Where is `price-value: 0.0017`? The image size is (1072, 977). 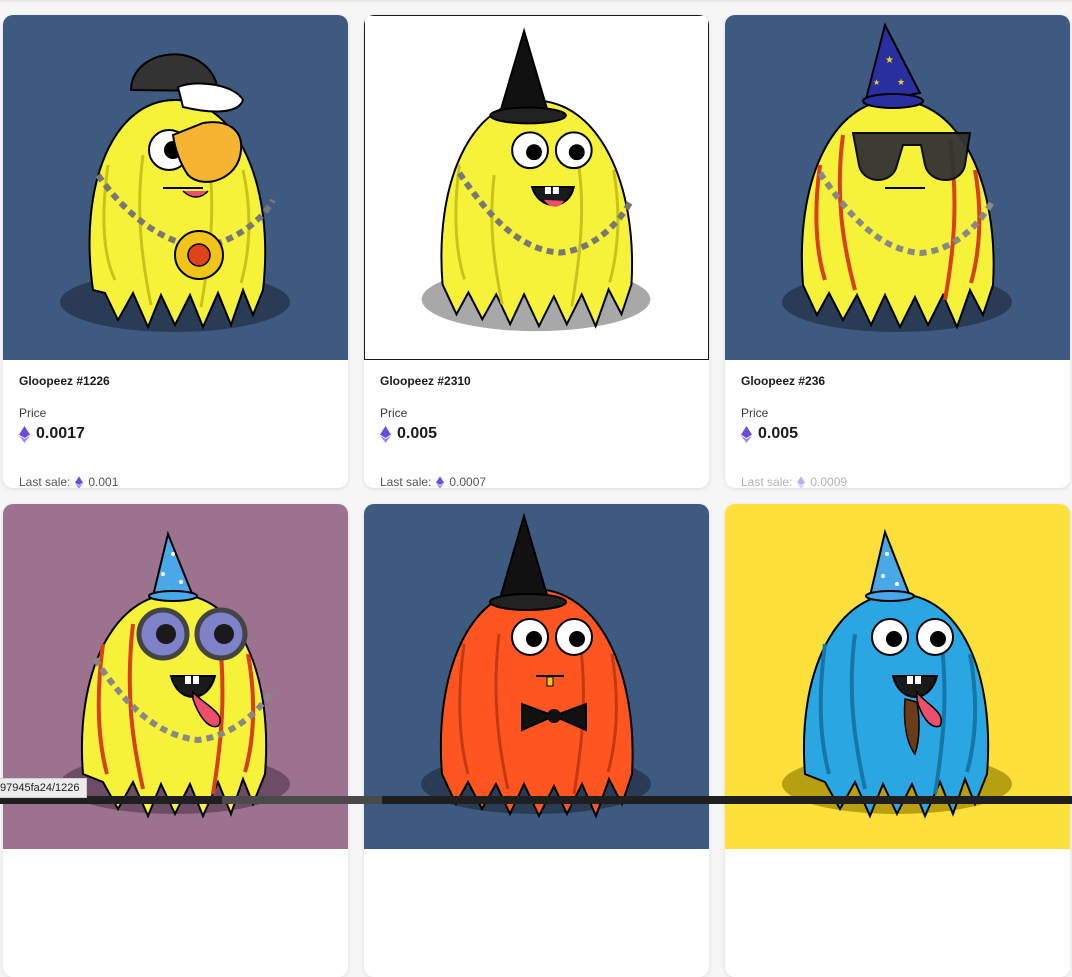 price-value: 0.0017 is located at coordinates (60, 433).